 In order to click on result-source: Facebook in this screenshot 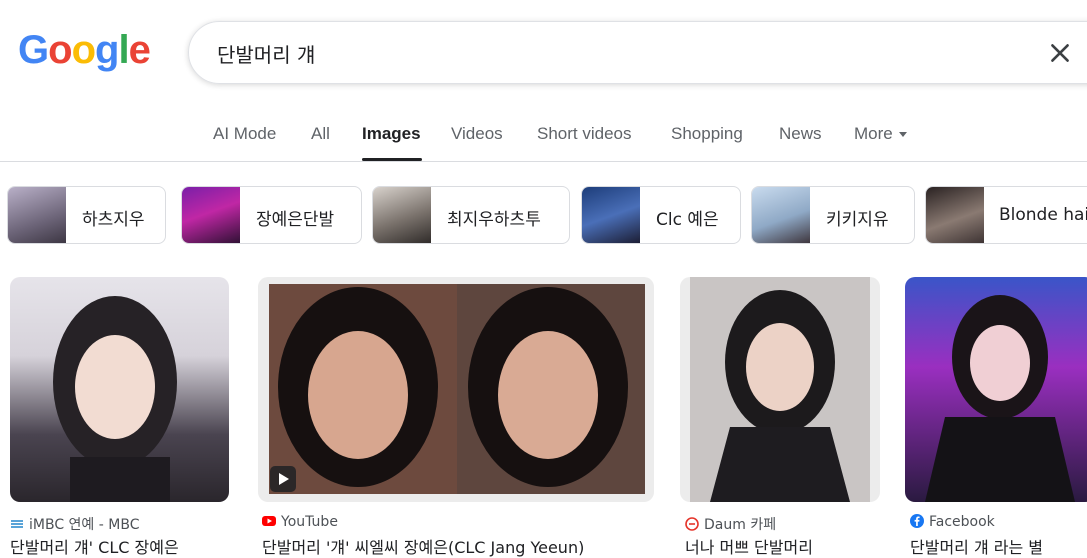, I will do `click(952, 522)`.